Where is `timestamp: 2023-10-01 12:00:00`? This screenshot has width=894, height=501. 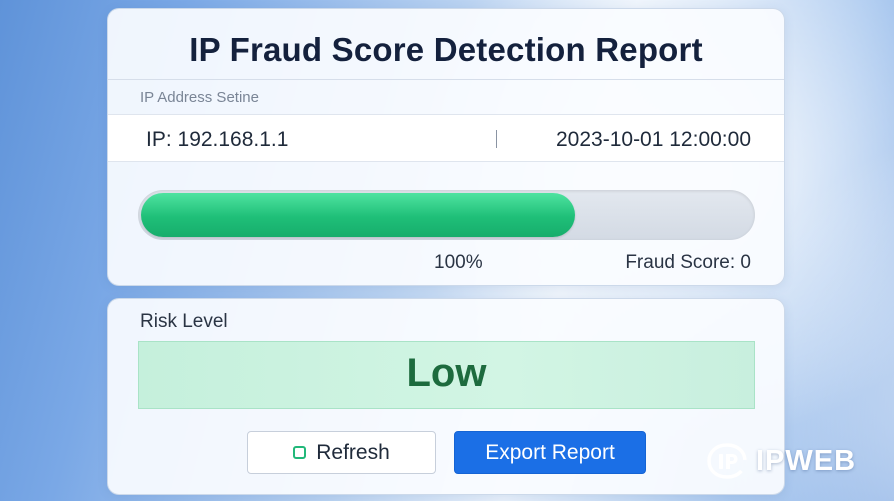
timestamp: 2023-10-01 12:00:00 is located at coordinates (653, 139).